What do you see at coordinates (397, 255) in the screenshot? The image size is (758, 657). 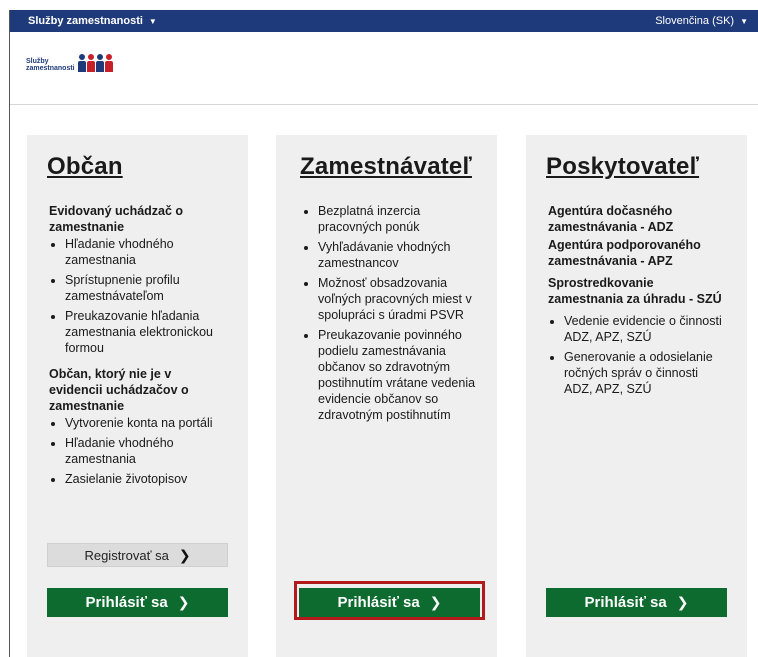 I see `list-item: Vyhľadávanie vhodných zamestnancov` at bounding box center [397, 255].